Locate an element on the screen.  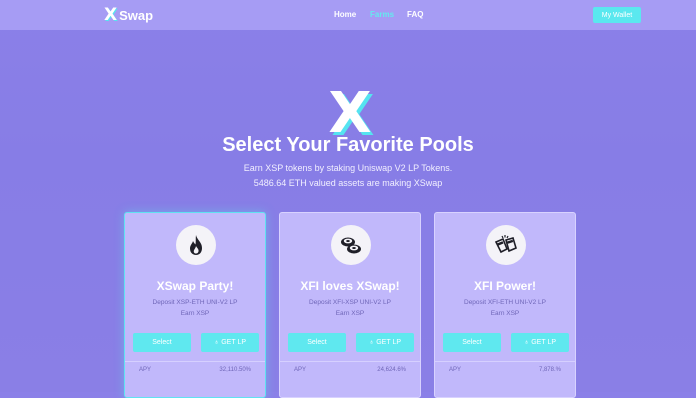
apy-row: APY 7,878.% is located at coordinates (505, 369).